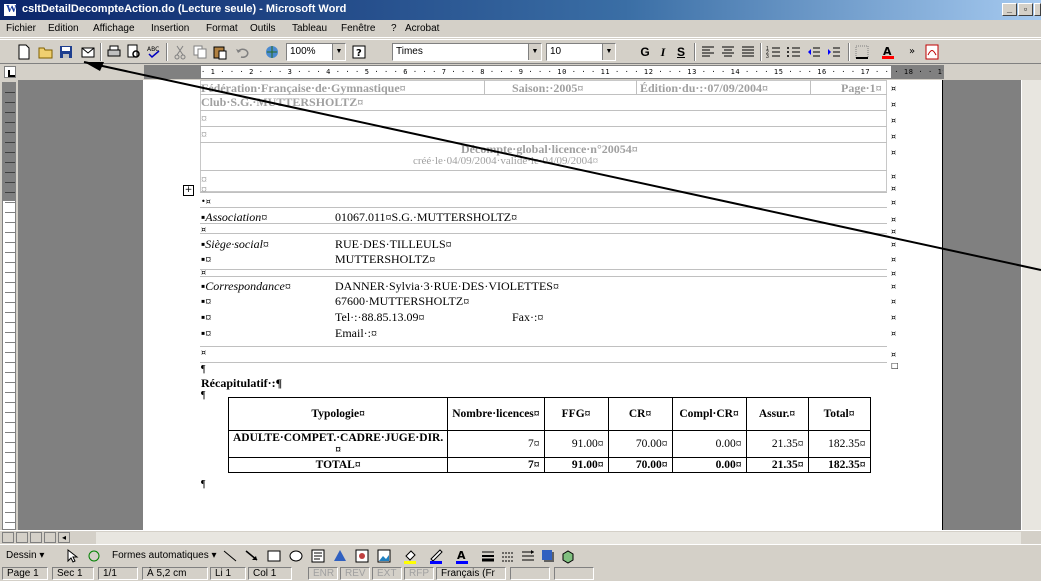 This screenshot has width=1041, height=581. Describe the element at coordinates (72, 556) in the screenshot. I see `select-arrow-icon` at that location.